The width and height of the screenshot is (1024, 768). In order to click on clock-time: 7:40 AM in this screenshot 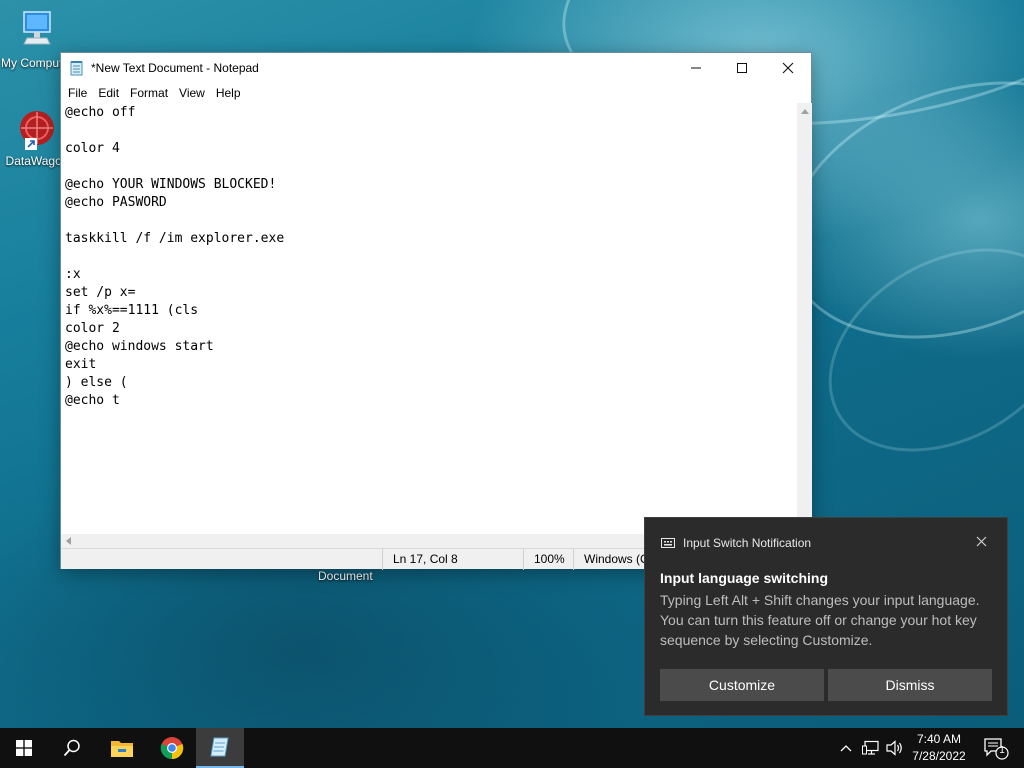, I will do `click(939, 739)`.